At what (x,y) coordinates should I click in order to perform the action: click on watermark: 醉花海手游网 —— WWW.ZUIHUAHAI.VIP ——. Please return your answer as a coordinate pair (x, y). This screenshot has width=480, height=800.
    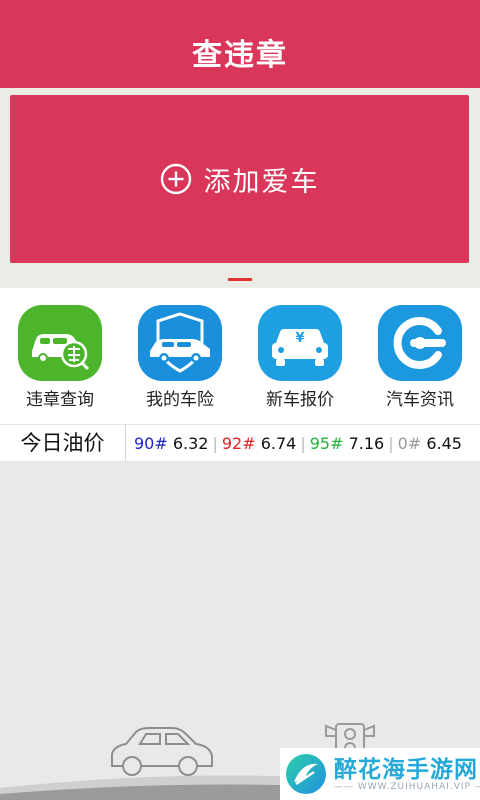
    Looking at the image, I should click on (380, 774).